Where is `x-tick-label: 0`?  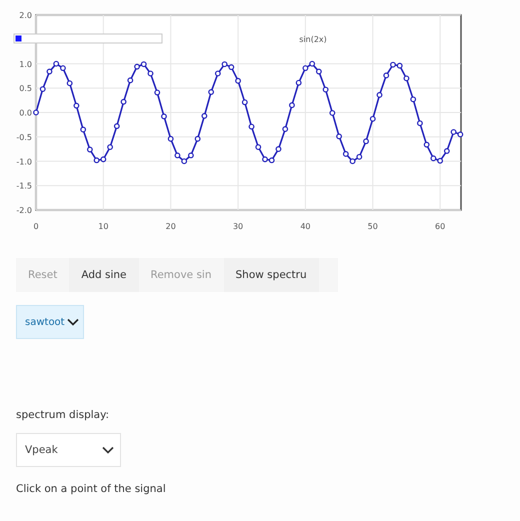
x-tick-label: 0 is located at coordinates (36, 226).